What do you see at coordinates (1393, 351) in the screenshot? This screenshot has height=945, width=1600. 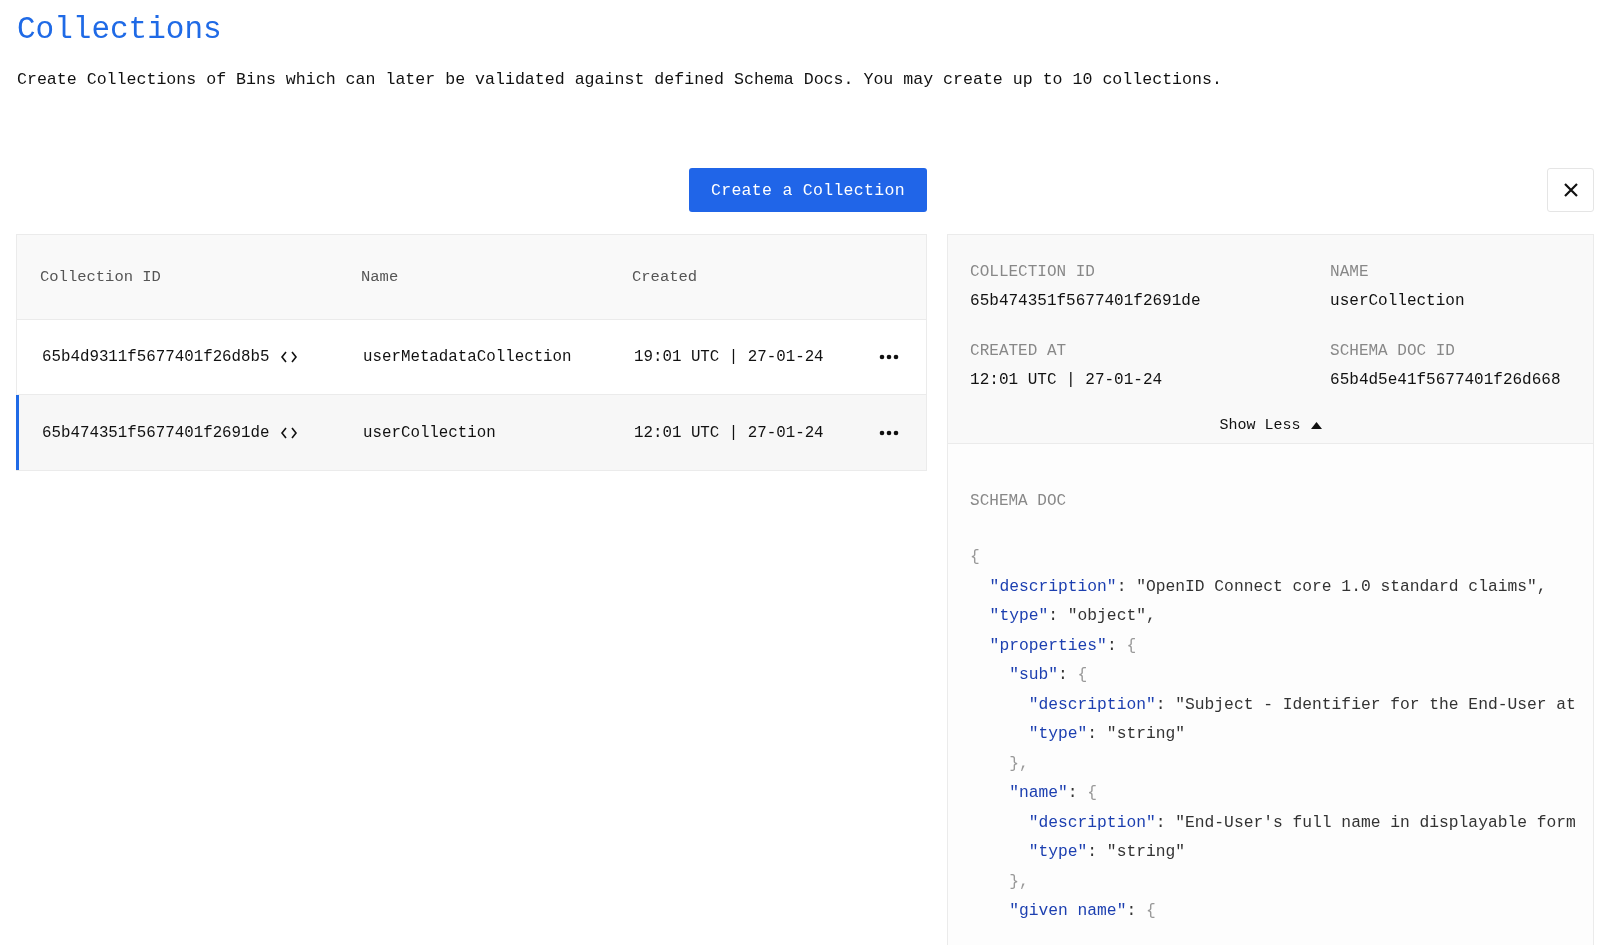 I see `field-label: SCHEMA DOC ID` at bounding box center [1393, 351].